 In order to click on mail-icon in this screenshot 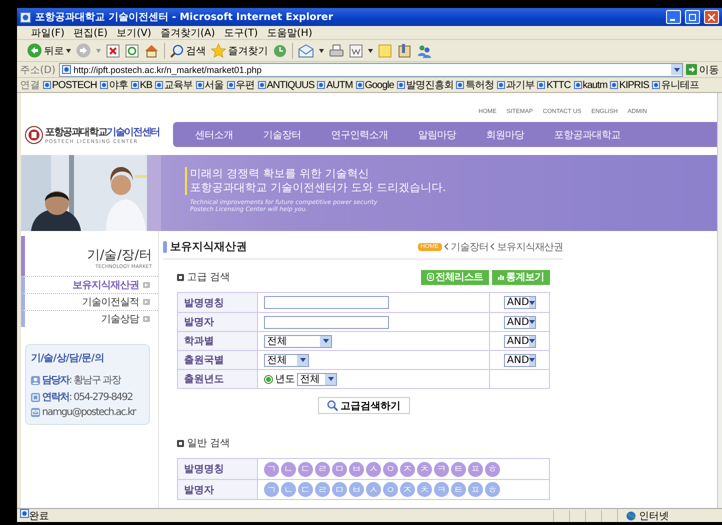, I will do `click(306, 51)`.